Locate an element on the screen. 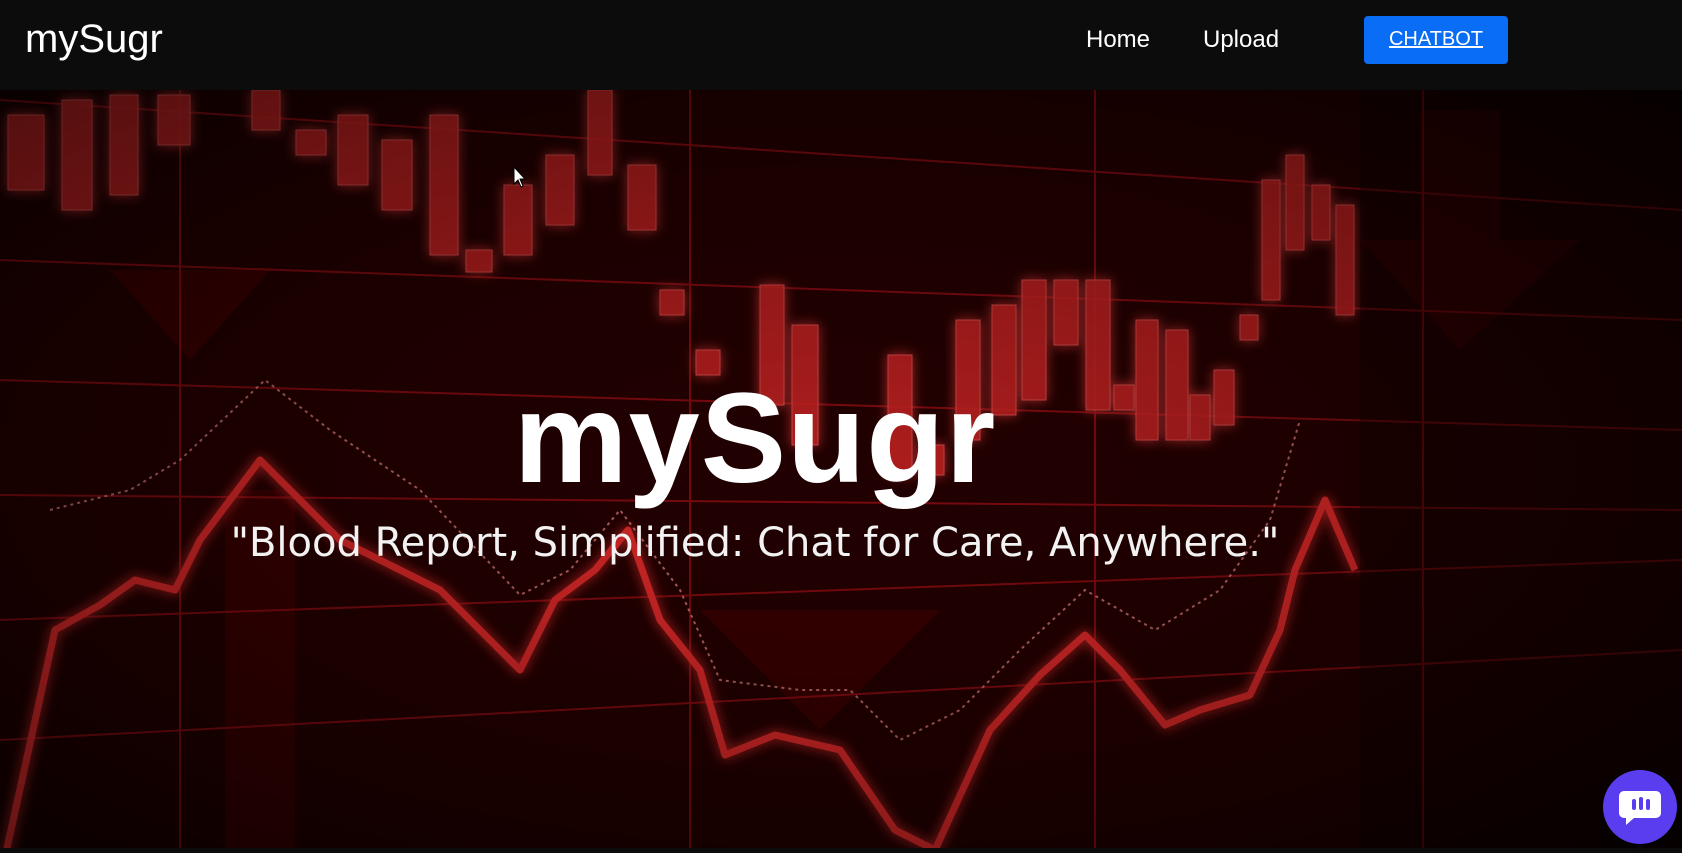 This screenshot has width=1682, height=853. nav-link-upload: Upload is located at coordinates (1241, 40).